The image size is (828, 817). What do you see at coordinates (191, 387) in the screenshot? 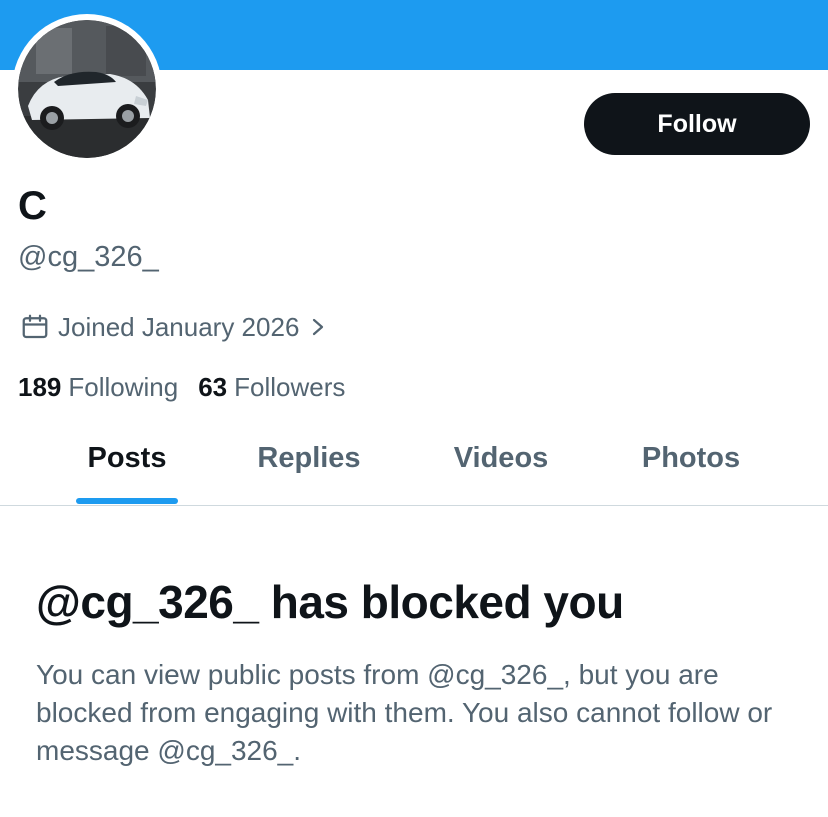
I see `follow-stats: 189 Following 63 Followers` at bounding box center [191, 387].